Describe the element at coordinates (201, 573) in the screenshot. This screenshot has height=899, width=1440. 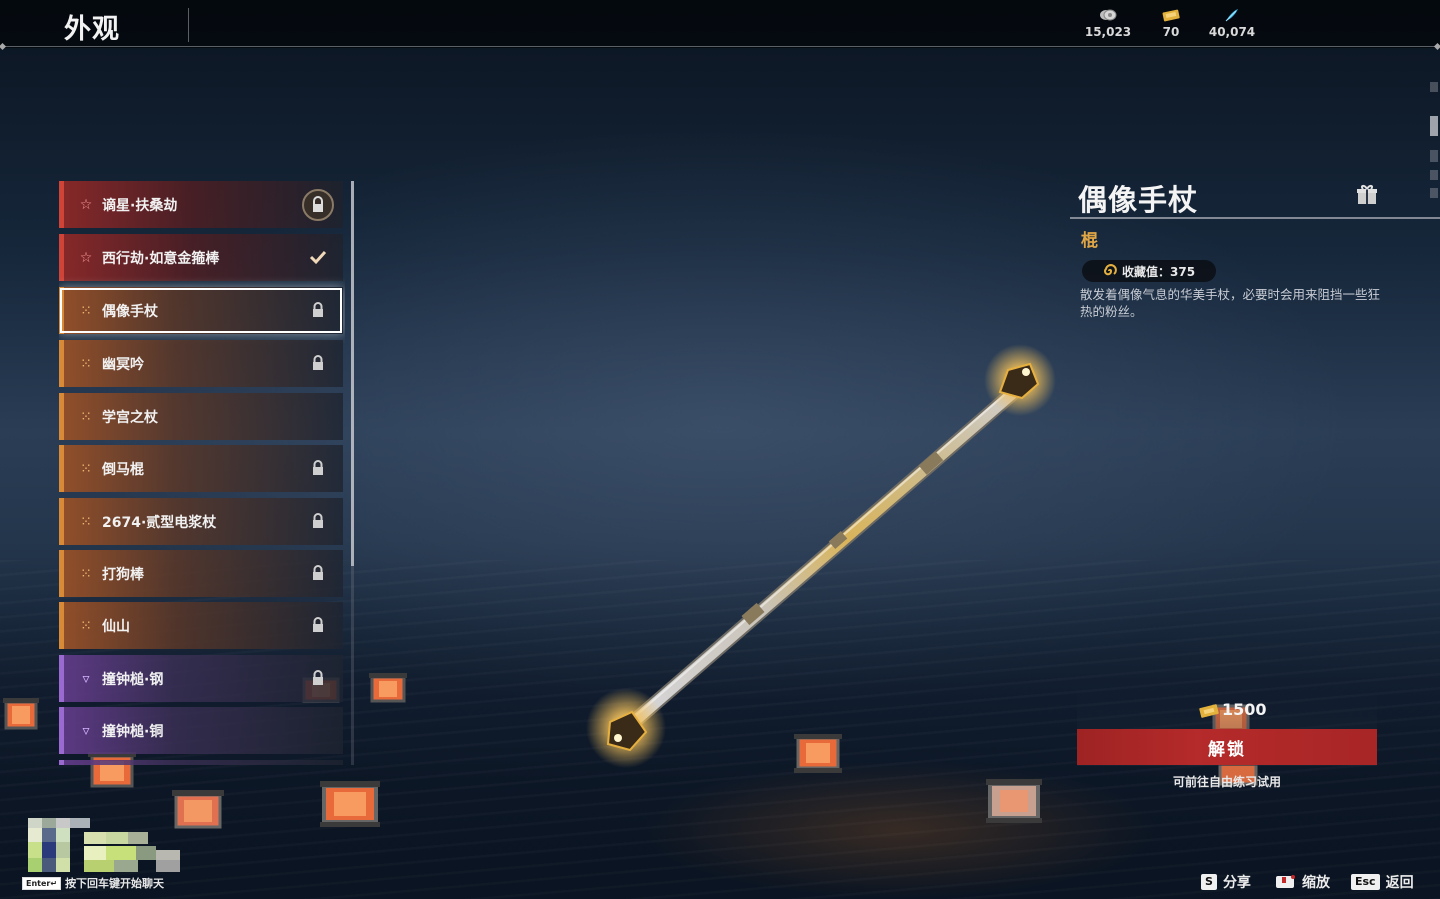
I see `list-item: ⁙ 打狗棒` at that location.